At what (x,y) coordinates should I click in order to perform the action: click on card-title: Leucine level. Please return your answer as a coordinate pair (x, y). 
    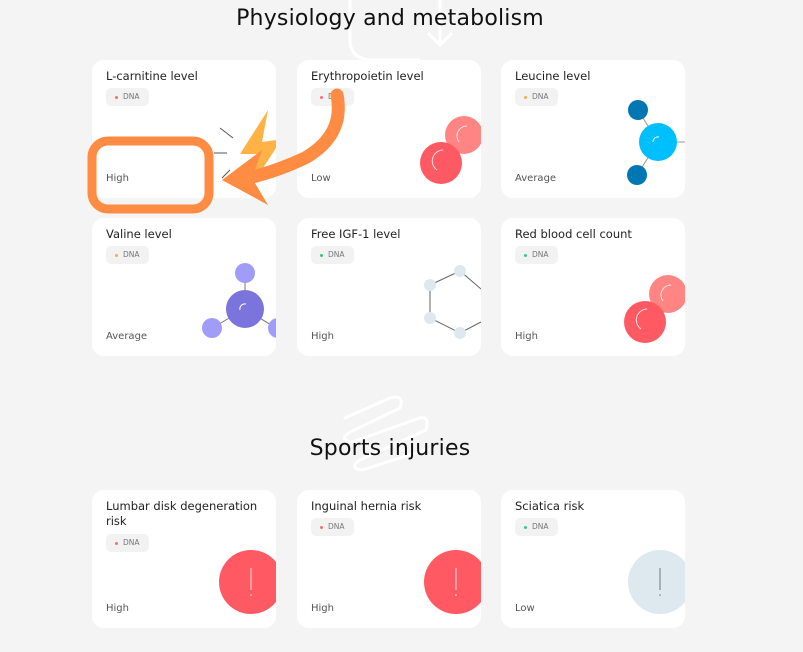
    Looking at the image, I should click on (553, 76).